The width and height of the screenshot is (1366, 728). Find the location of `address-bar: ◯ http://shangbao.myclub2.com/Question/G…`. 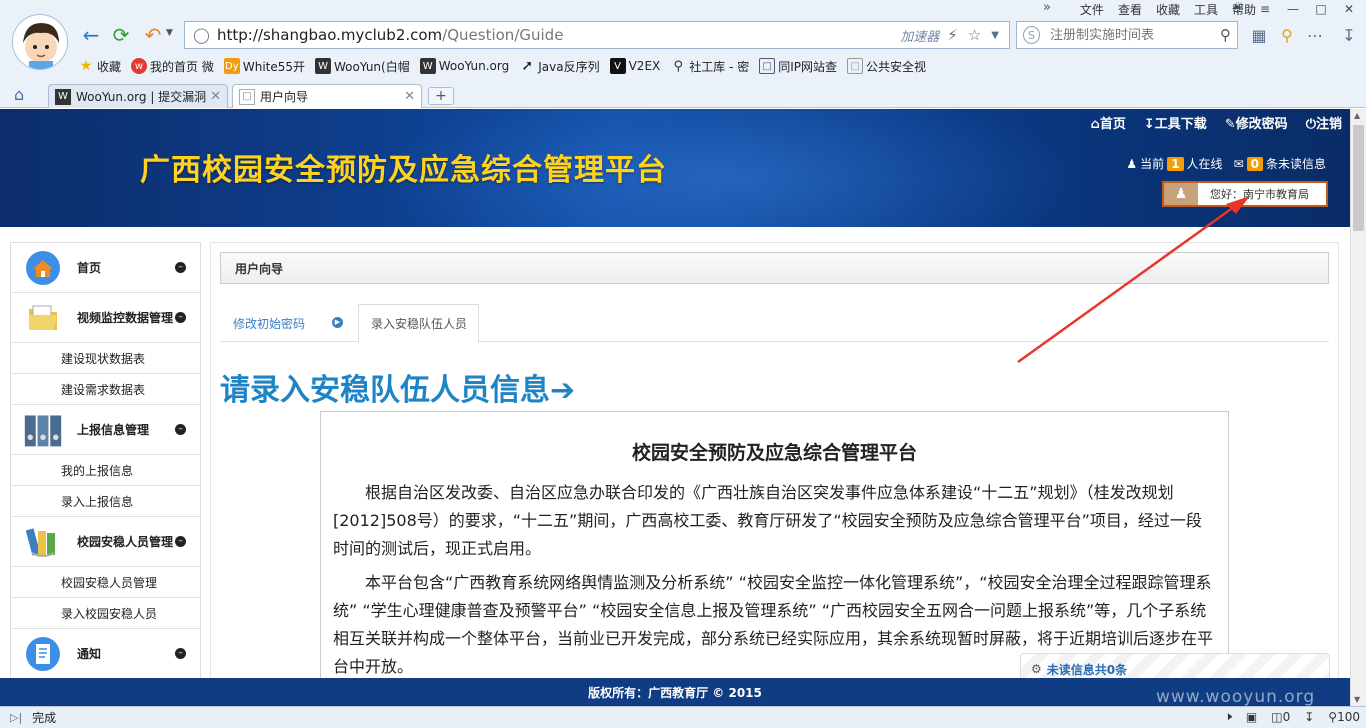

address-bar: ◯ http://shangbao.myclub2.com/Question/G… is located at coordinates (597, 35).